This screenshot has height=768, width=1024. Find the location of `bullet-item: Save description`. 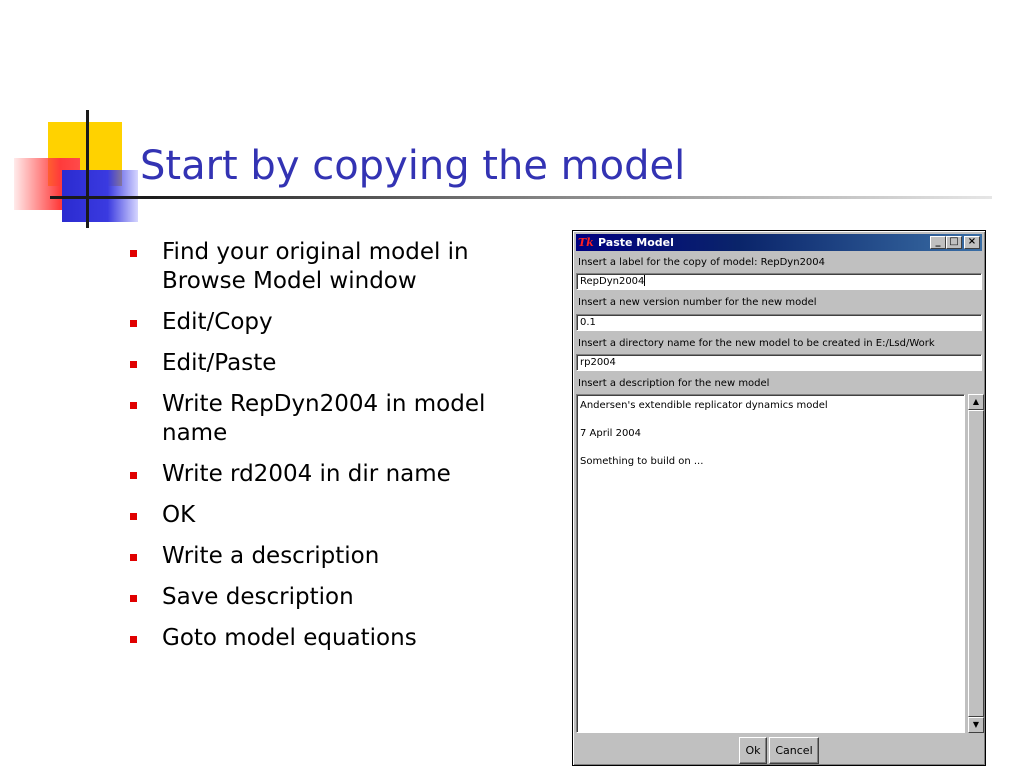

bullet-item: Save description is located at coordinates (340, 597).